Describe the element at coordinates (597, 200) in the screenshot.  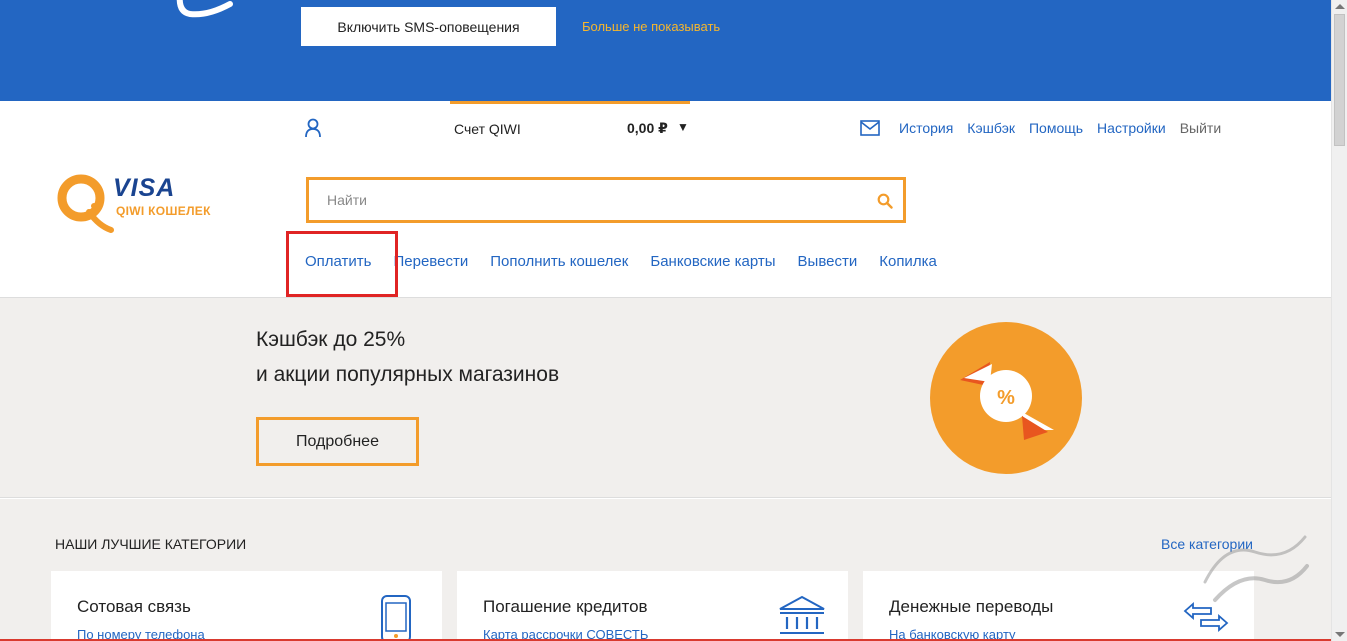
I see `search-input` at that location.